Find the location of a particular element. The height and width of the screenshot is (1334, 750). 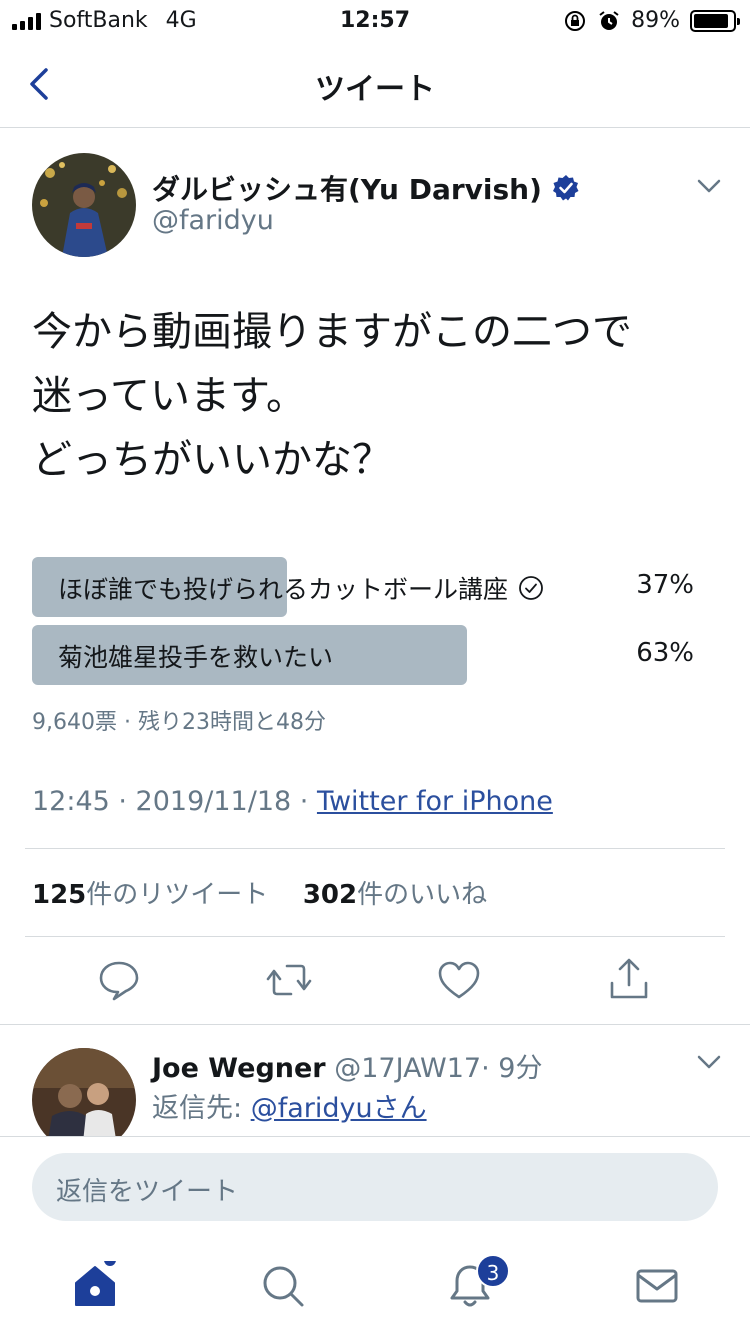

author-name: ダルビッシュ有(Yu Darvish) is located at coordinates (366, 188).